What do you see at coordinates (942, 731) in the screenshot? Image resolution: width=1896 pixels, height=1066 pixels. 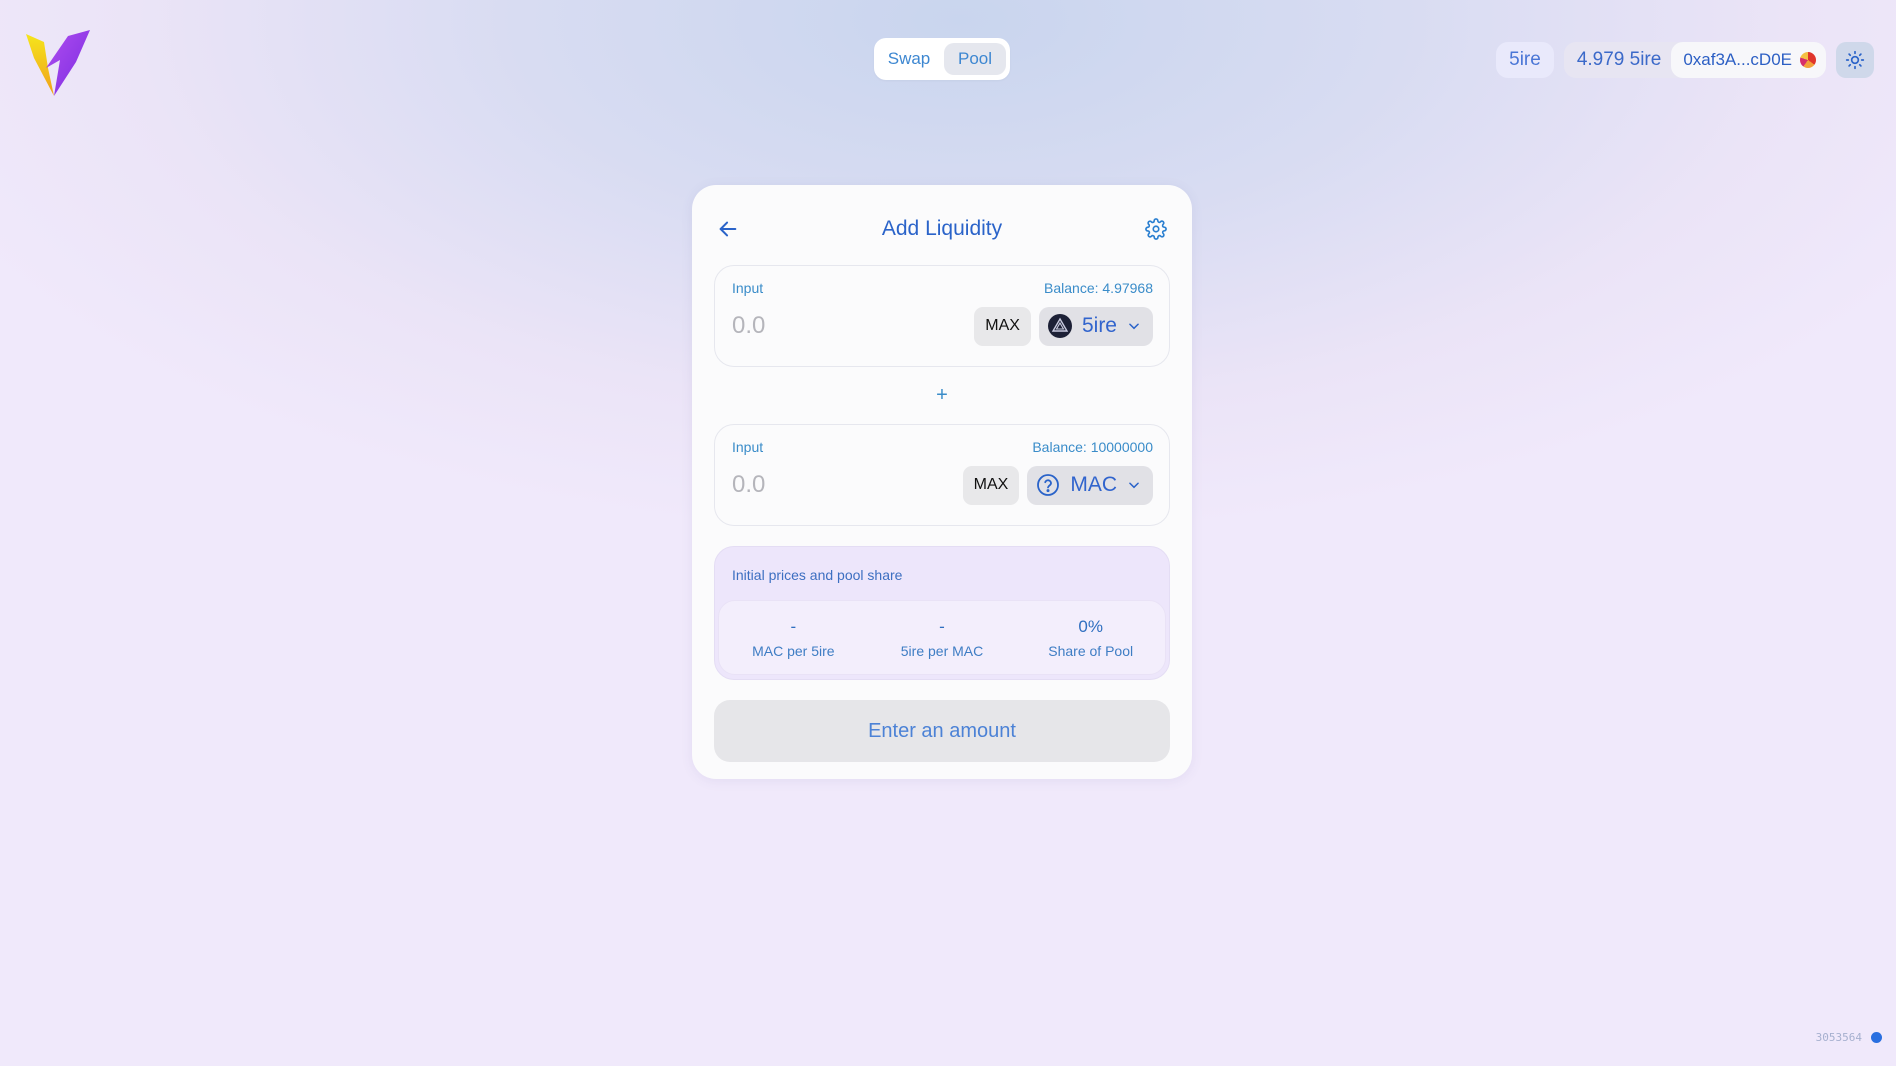 I see `enter-amount-button: Enter an amount` at bounding box center [942, 731].